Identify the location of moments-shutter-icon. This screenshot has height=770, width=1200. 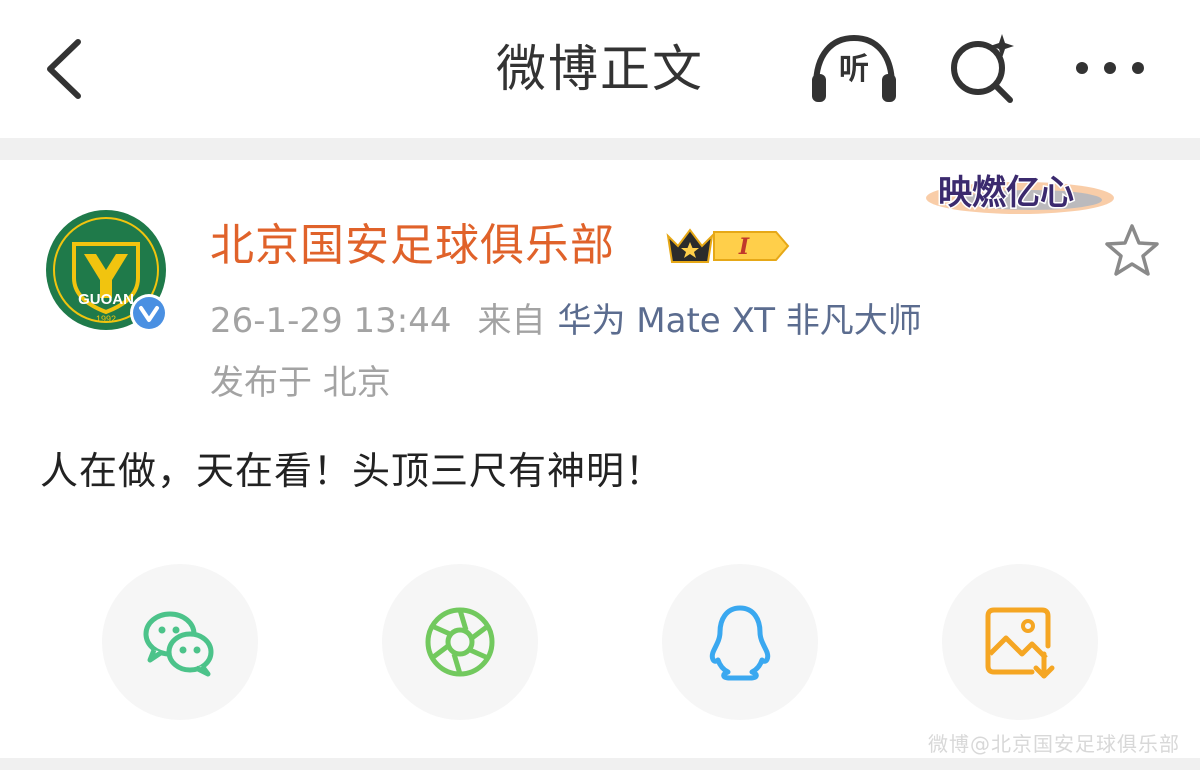
(460, 642).